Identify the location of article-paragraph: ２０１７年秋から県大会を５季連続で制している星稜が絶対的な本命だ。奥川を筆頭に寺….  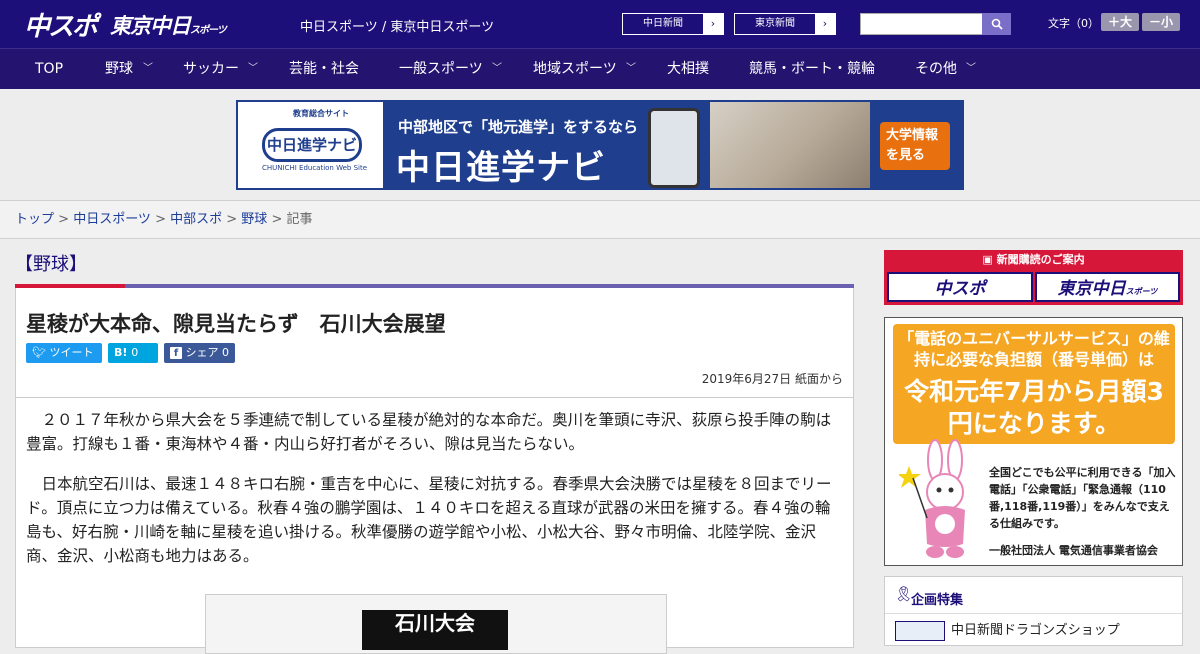
(429, 432).